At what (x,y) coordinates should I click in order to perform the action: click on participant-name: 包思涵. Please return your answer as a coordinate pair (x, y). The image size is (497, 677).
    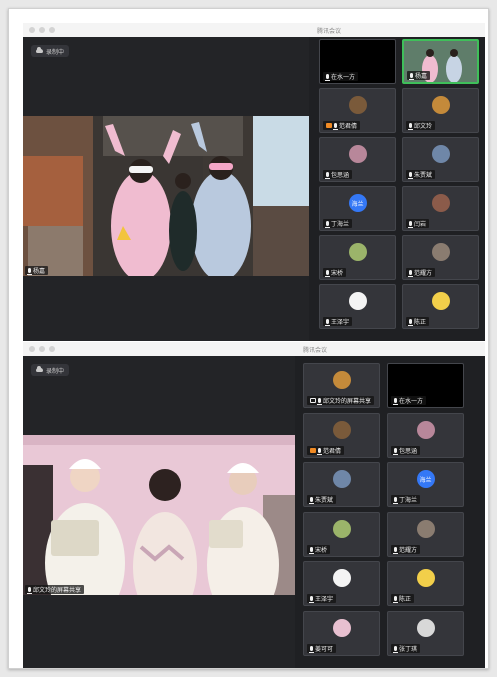
    Looking at the image, I should click on (408, 451).